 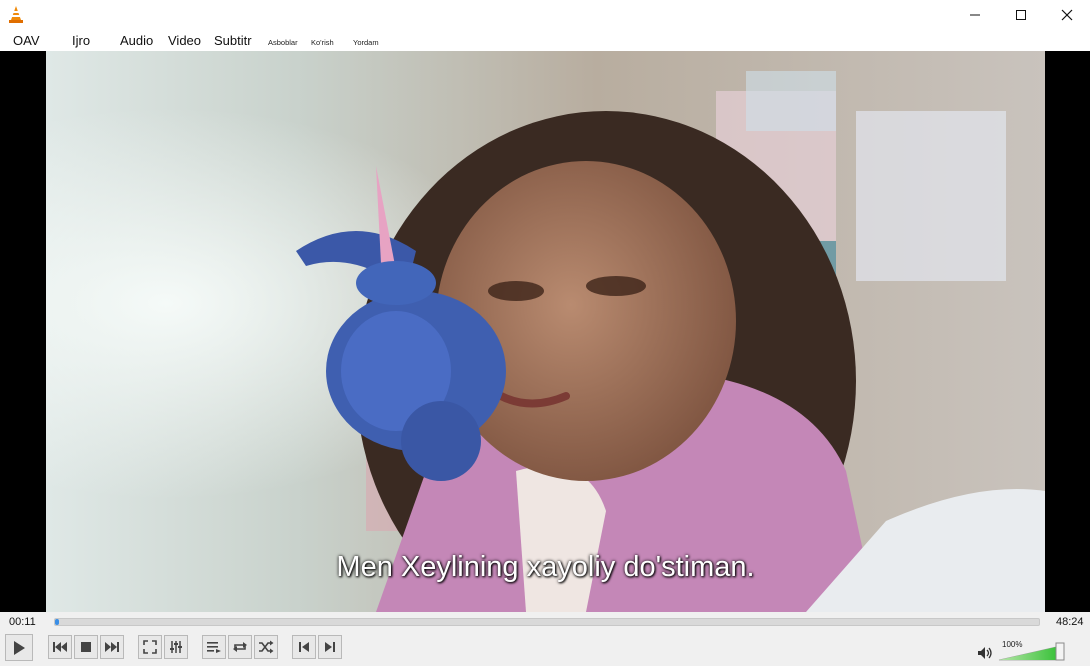 I want to click on menu-media: OAV, so click(x=26, y=41).